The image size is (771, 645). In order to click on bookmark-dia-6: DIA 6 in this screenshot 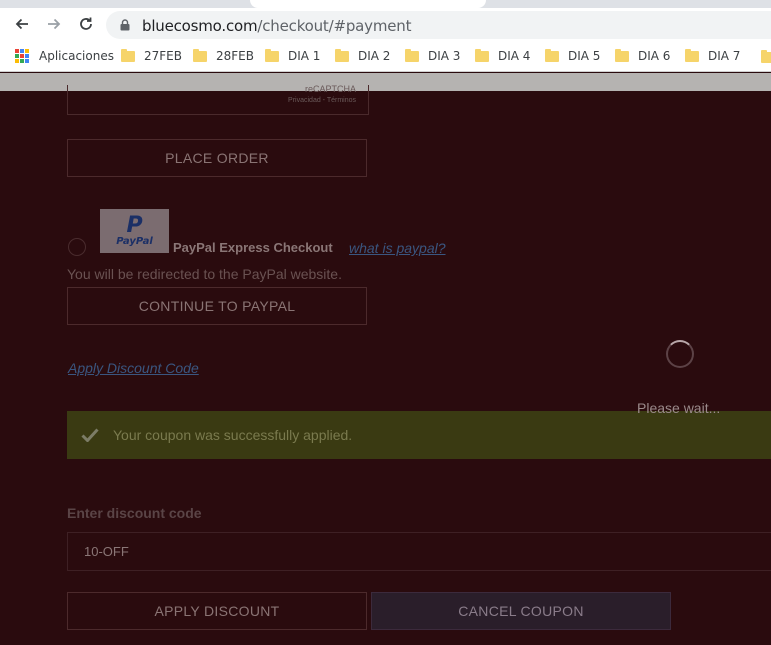, I will do `click(643, 55)`.